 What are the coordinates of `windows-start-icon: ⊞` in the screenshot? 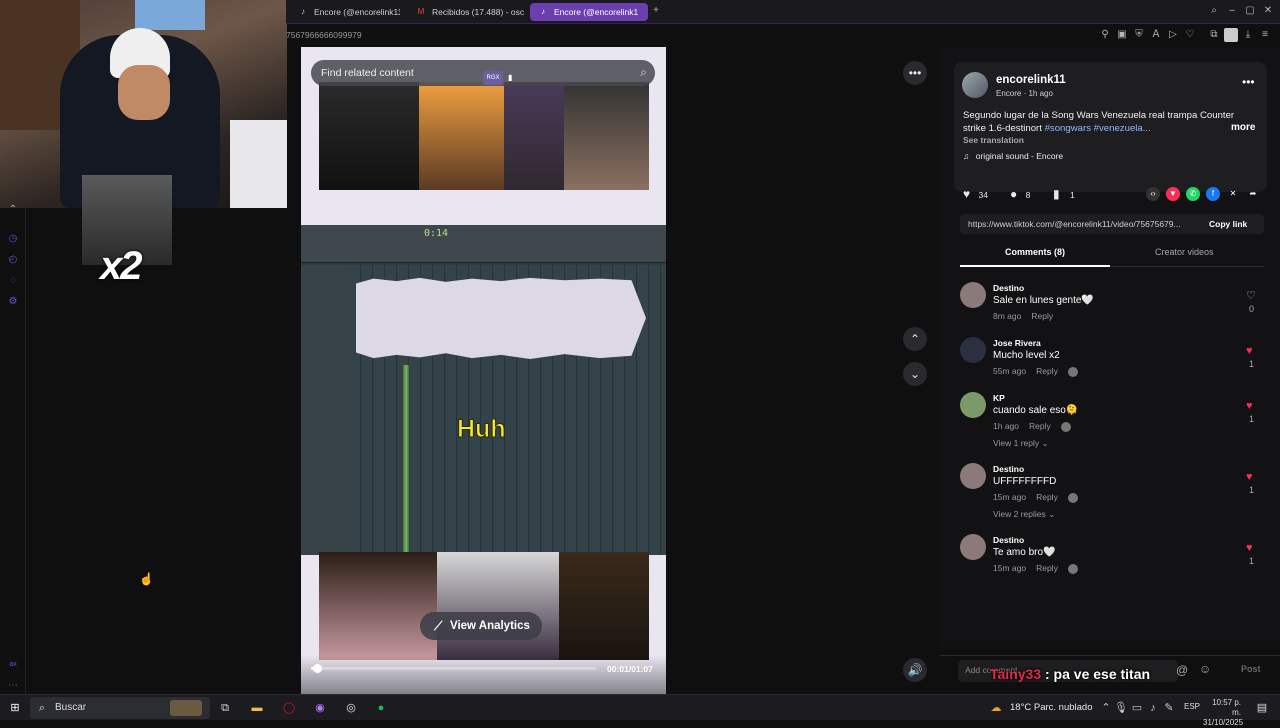 It's located at (15, 708).